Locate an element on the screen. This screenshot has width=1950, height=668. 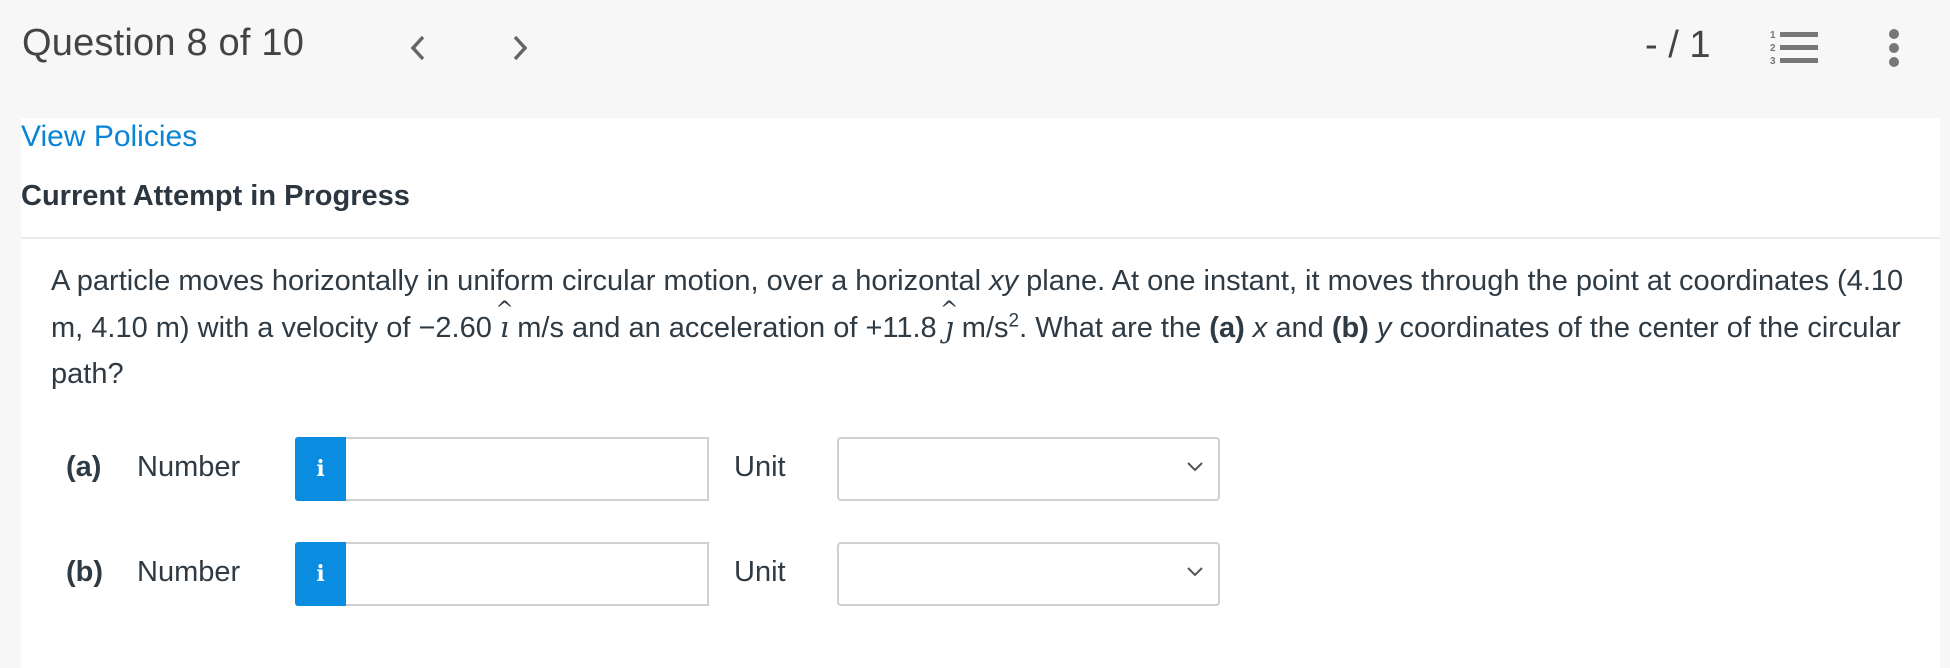
svg-text: 3 is located at coordinates (1773, 61).